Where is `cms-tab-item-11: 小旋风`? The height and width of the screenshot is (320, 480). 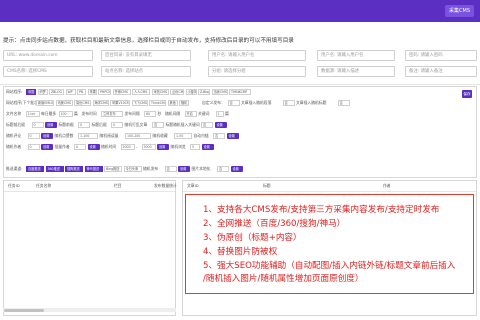
cms-tab-item-11: 小旋风 is located at coordinates (191, 92).